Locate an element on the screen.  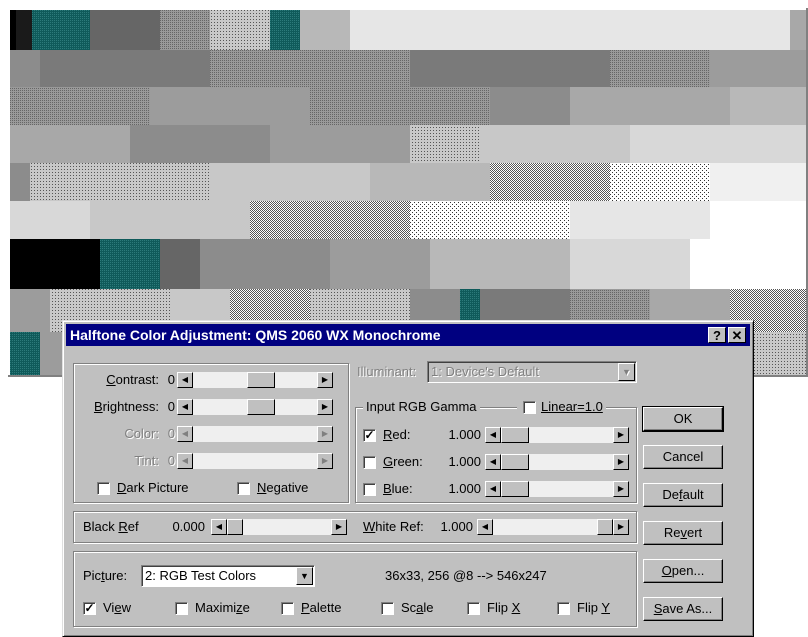
scale-label: Scale is located at coordinates (417, 608).